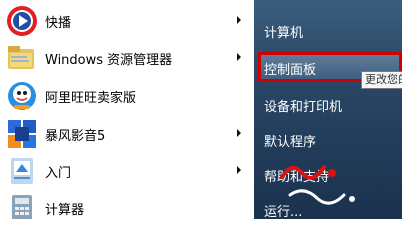  What do you see at coordinates (21, 57) in the screenshot?
I see `folder-explorer-icon` at bounding box center [21, 57].